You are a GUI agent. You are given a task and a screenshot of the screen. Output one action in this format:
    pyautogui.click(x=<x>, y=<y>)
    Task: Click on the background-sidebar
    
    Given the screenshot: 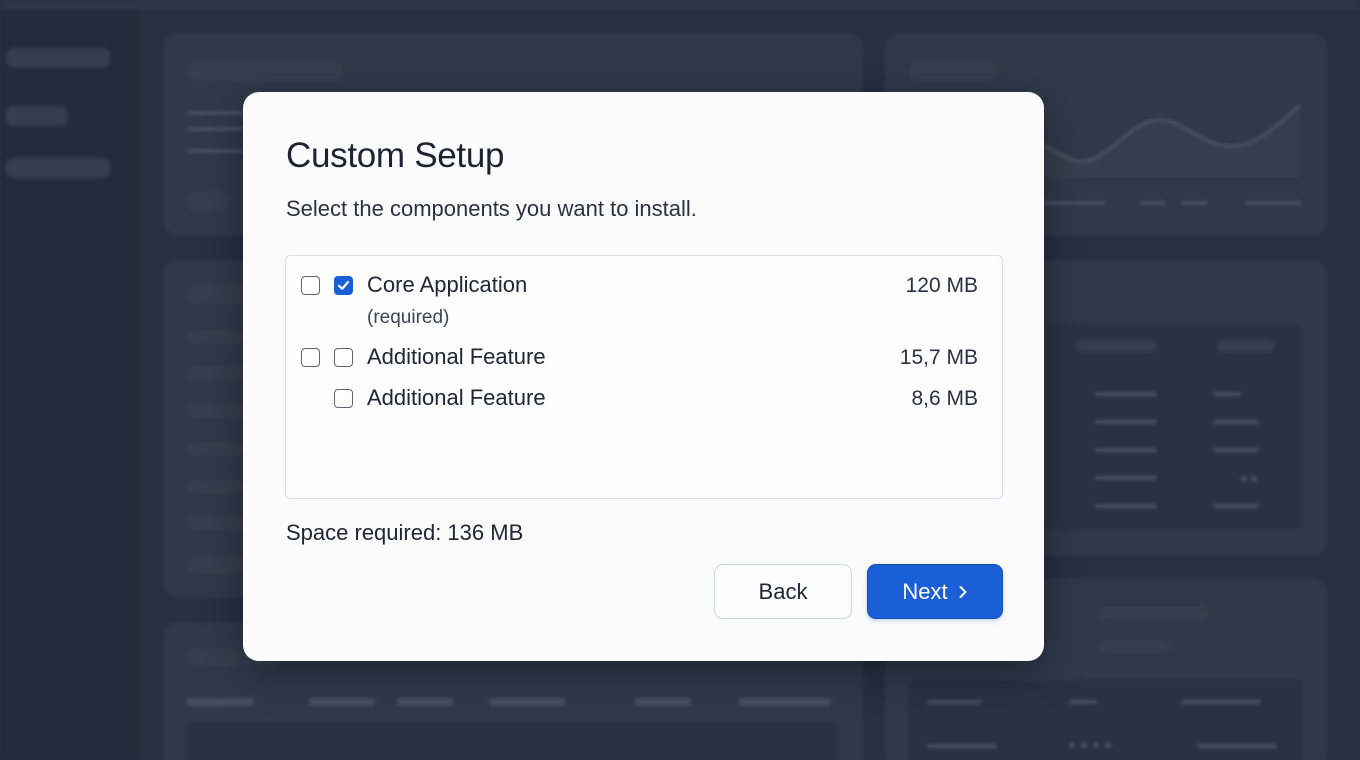 What is the action you would take?
    pyautogui.click(x=70, y=385)
    